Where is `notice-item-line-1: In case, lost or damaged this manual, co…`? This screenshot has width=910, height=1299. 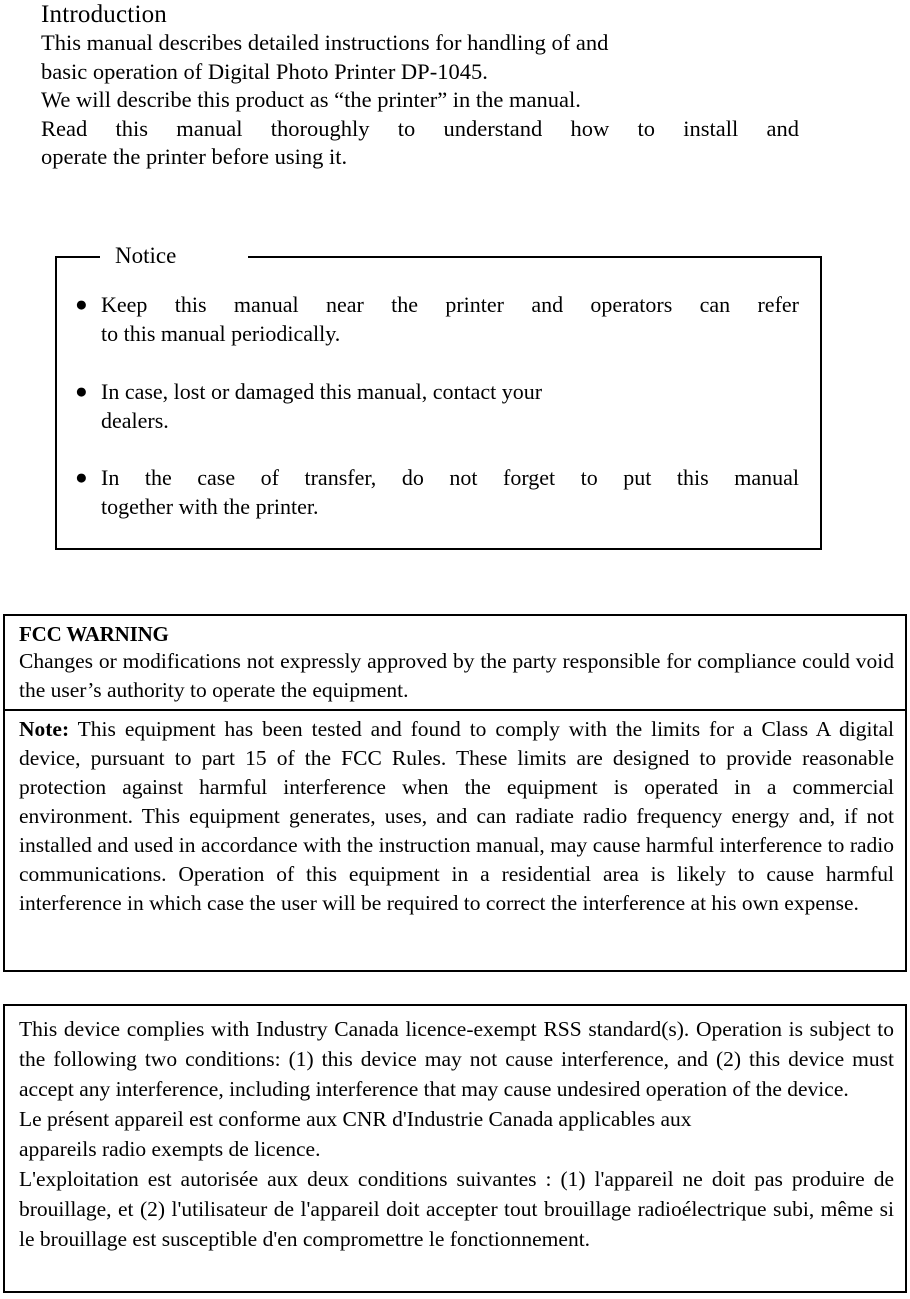
notice-item-line-1: In case, lost or damaged this manual, co… is located at coordinates (322, 391).